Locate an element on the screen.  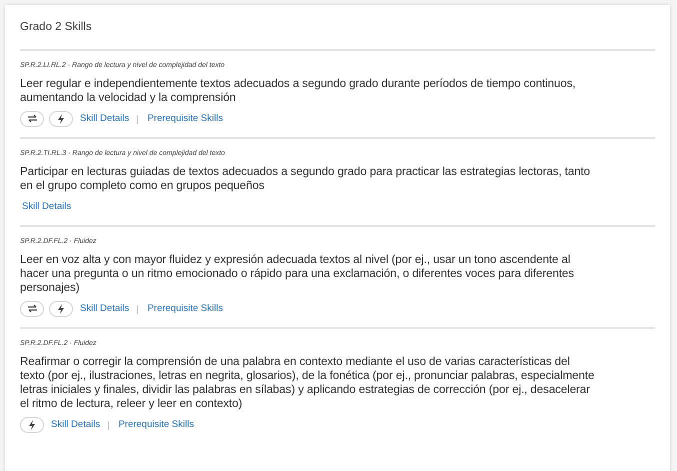
skill-description: Leer en voz alta y con mayor fluidez y expresión adecuada textos al nivel (por ej., usar un tono ascendente al hacer una pregunta o un ritmo emocionado o rápido para una exclamación, o diferentes voces para diferentes personajes) is located at coordinates (297, 274).